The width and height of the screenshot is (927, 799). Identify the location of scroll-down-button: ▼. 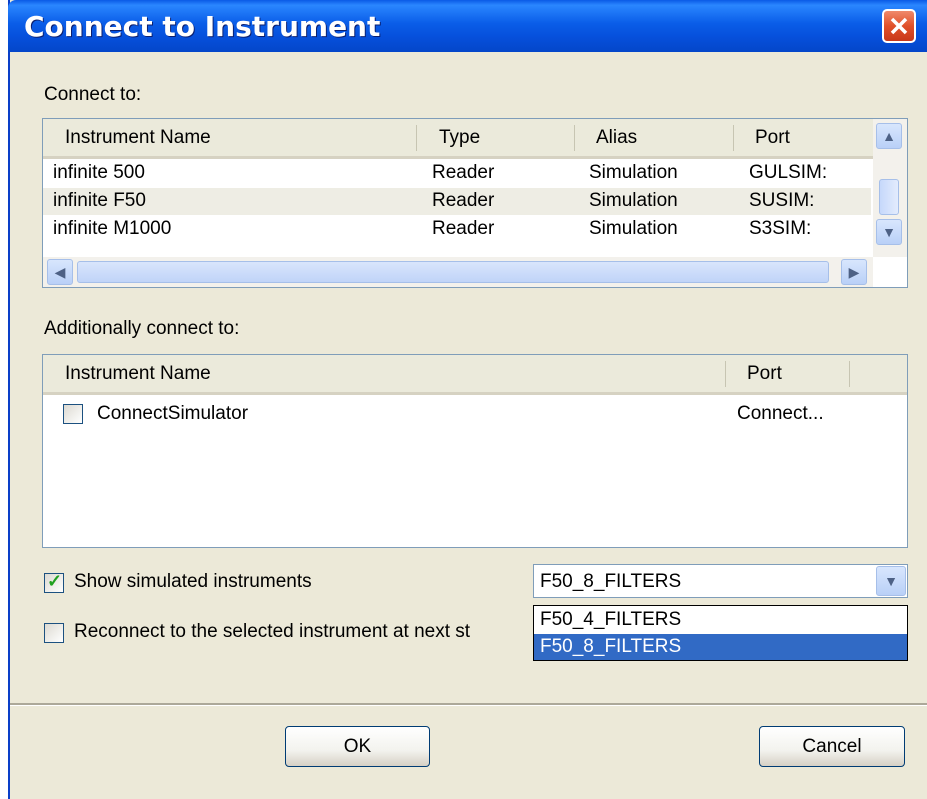
(889, 232).